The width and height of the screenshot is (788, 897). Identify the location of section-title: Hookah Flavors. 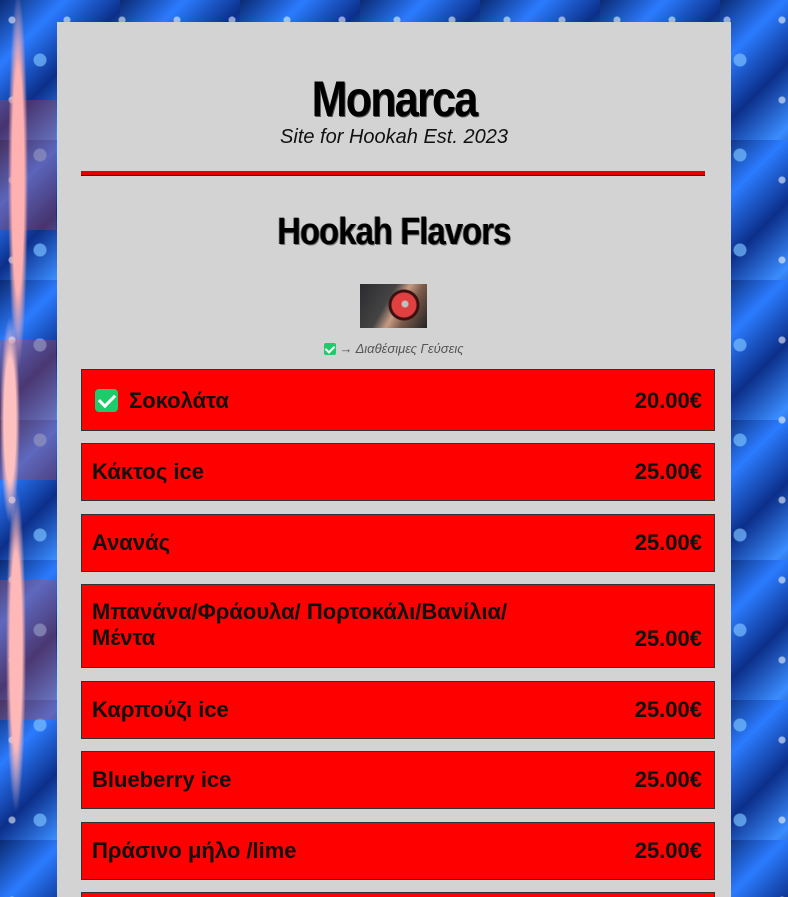
(394, 232).